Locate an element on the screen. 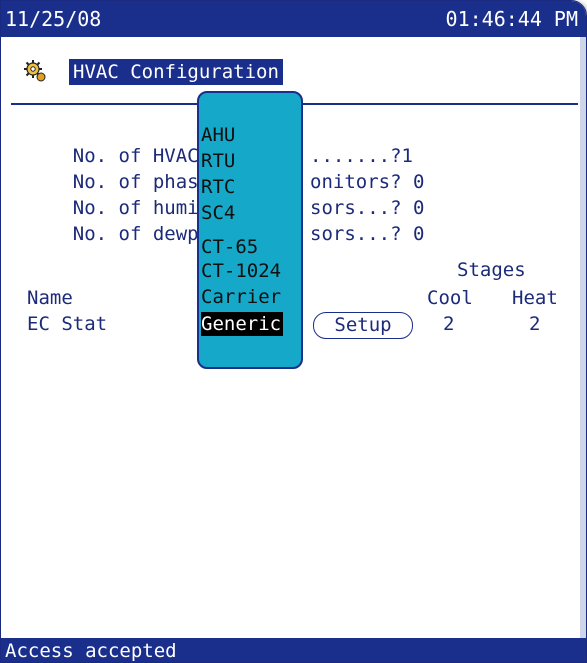 This screenshot has height=663, width=587. status-bar: Access accepted is located at coordinates (293, 650).